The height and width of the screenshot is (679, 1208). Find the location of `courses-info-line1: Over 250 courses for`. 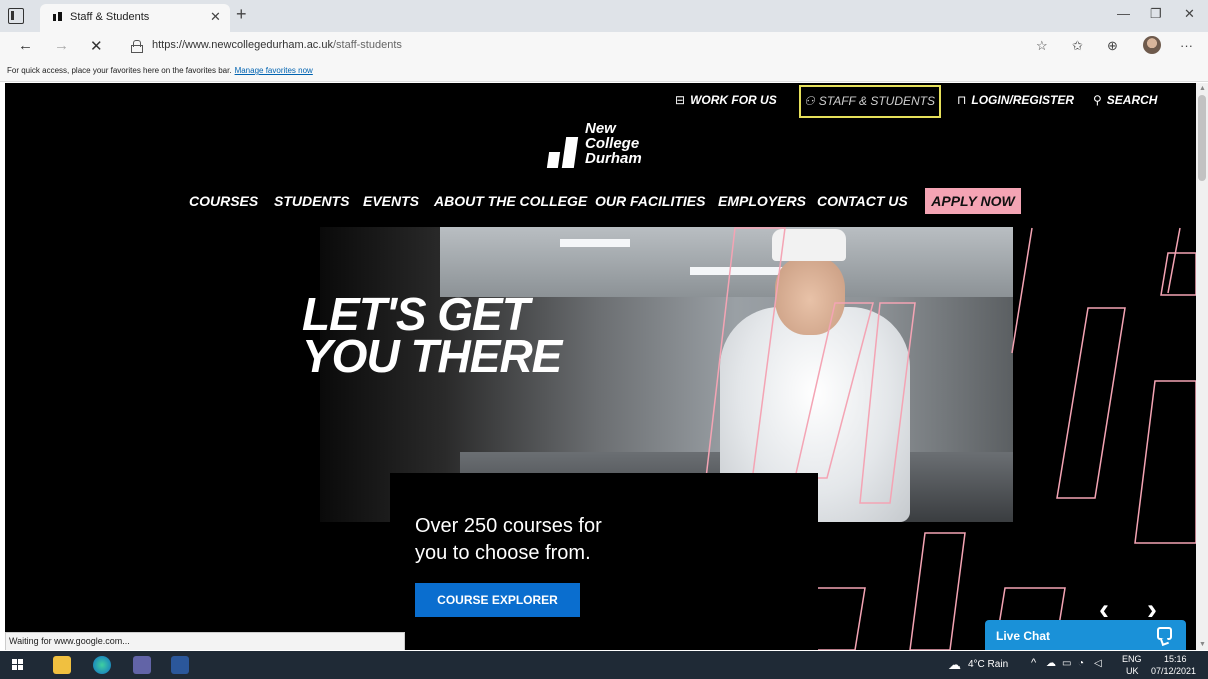

courses-info-line1: Over 250 courses for is located at coordinates (508, 526).